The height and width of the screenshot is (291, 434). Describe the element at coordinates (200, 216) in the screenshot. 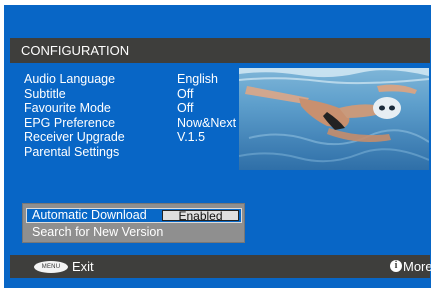

I see `automatic-download-value: Enabled` at that location.